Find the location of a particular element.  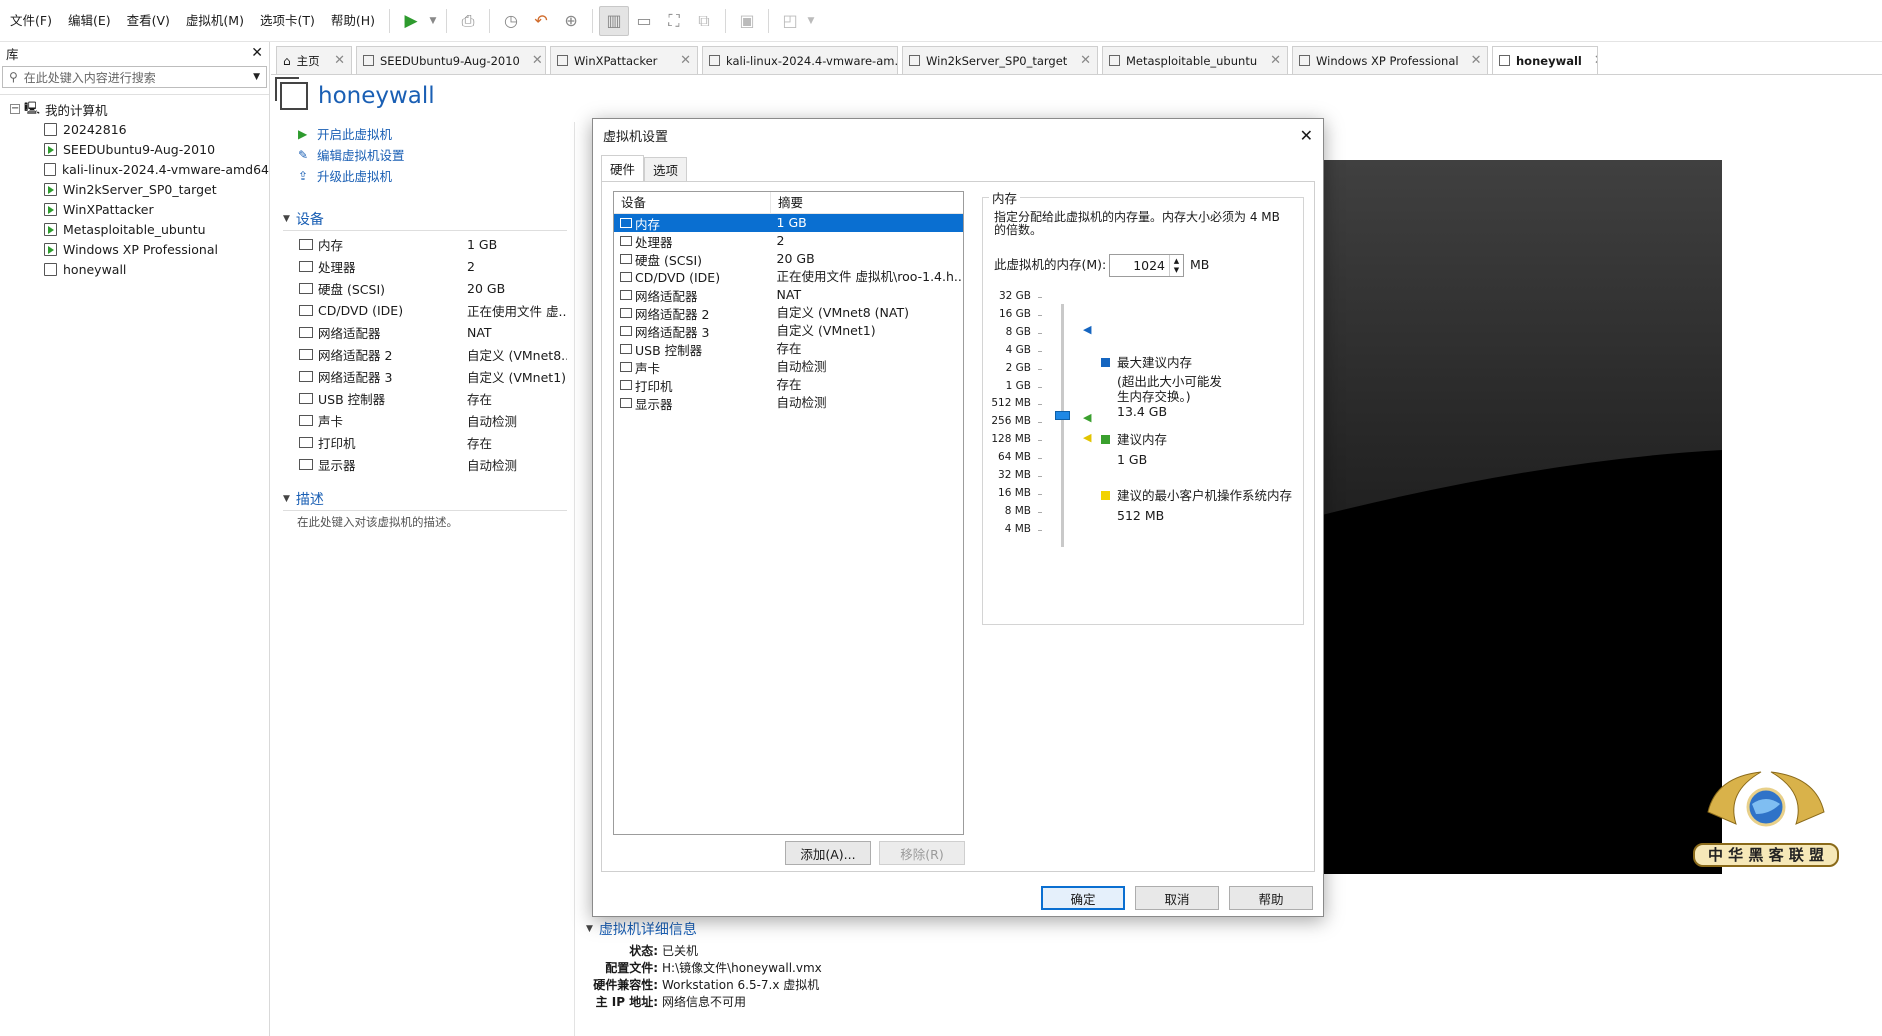

tree-item-vm: 20242816 is located at coordinates (134, 129).